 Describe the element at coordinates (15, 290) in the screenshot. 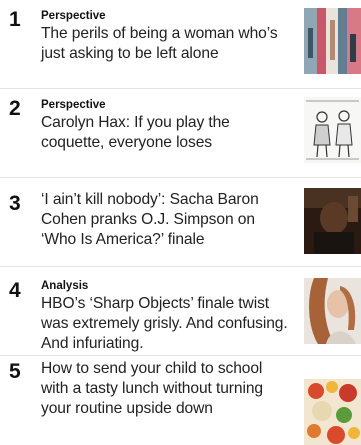

I see `rank-number: 4` at that location.